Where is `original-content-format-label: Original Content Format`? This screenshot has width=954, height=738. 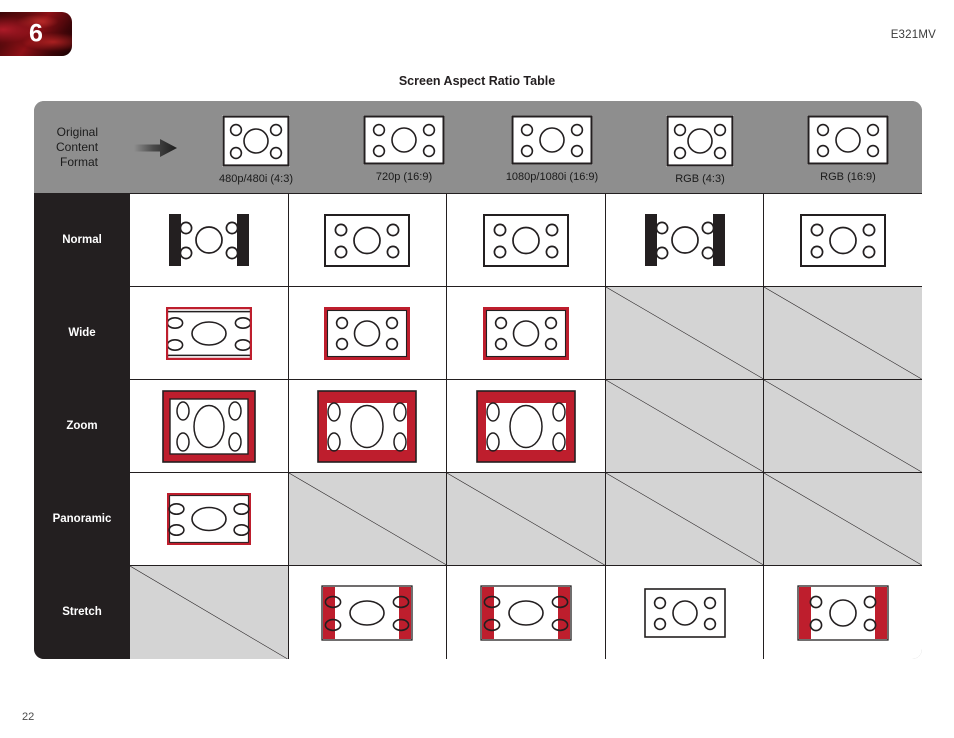
original-content-format-label: Original Content Format is located at coordinates (82, 147).